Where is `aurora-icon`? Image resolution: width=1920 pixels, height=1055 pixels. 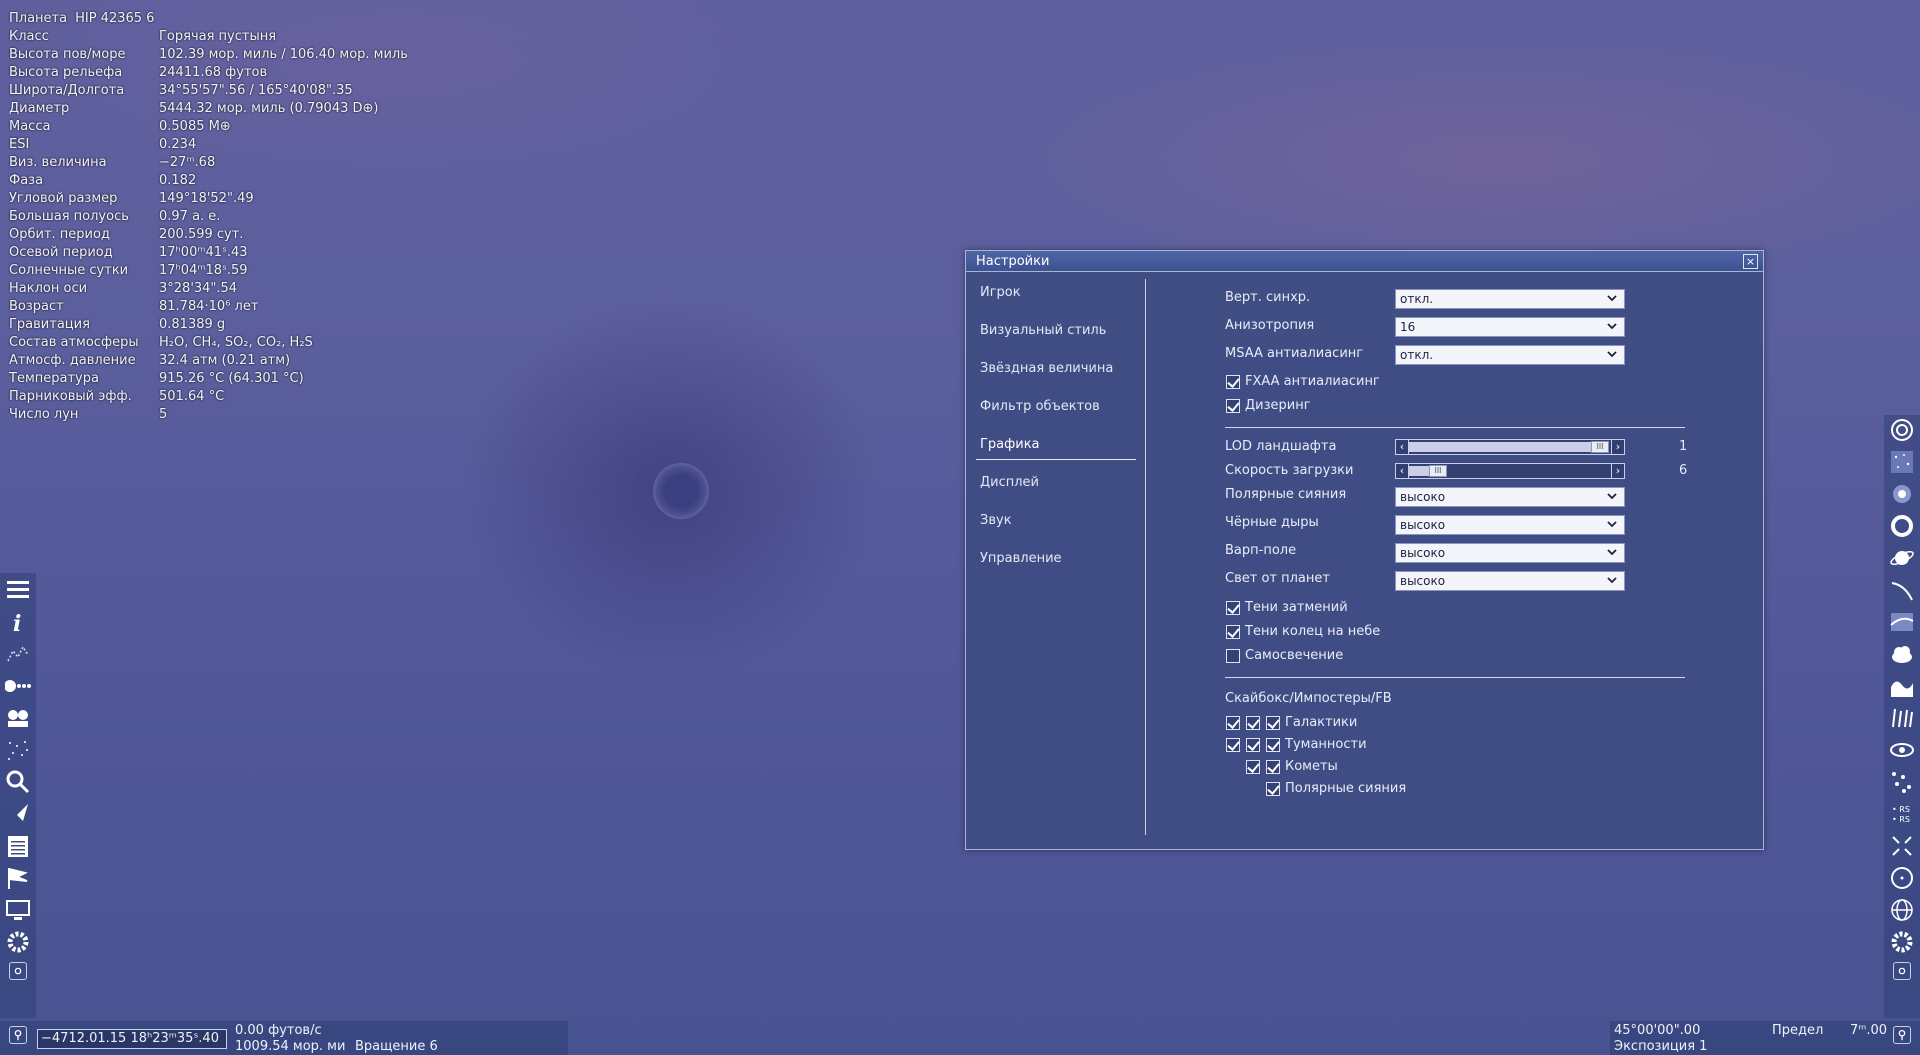 aurora-icon is located at coordinates (1902, 718).